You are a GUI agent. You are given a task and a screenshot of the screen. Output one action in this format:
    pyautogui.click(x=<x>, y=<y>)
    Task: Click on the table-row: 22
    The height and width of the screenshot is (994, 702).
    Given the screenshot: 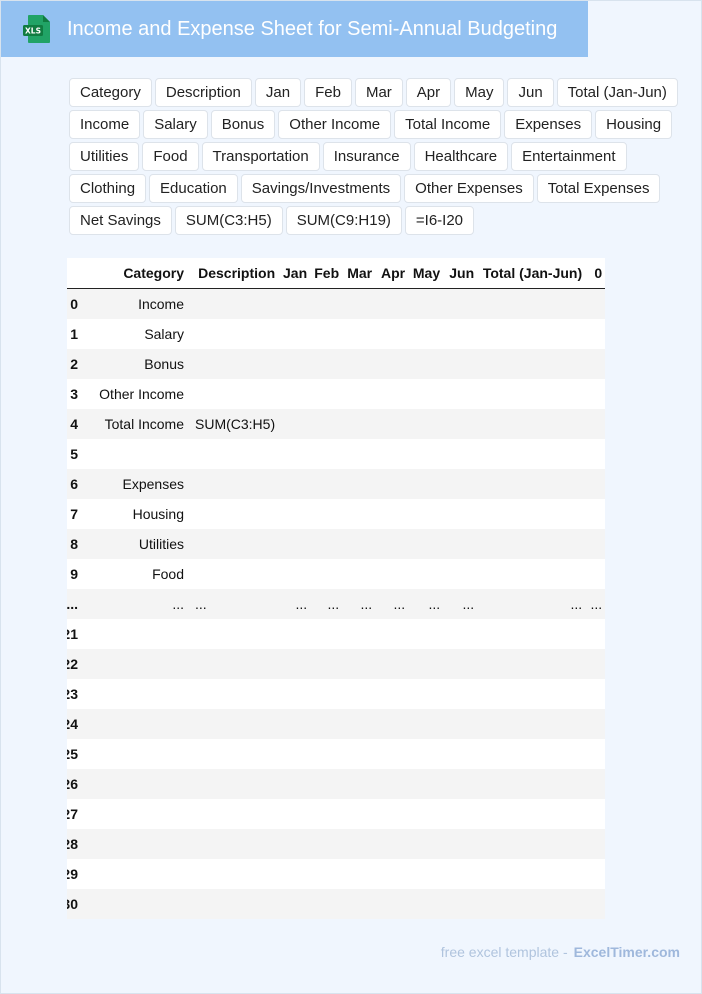 What is the action you would take?
    pyautogui.click(x=336, y=664)
    